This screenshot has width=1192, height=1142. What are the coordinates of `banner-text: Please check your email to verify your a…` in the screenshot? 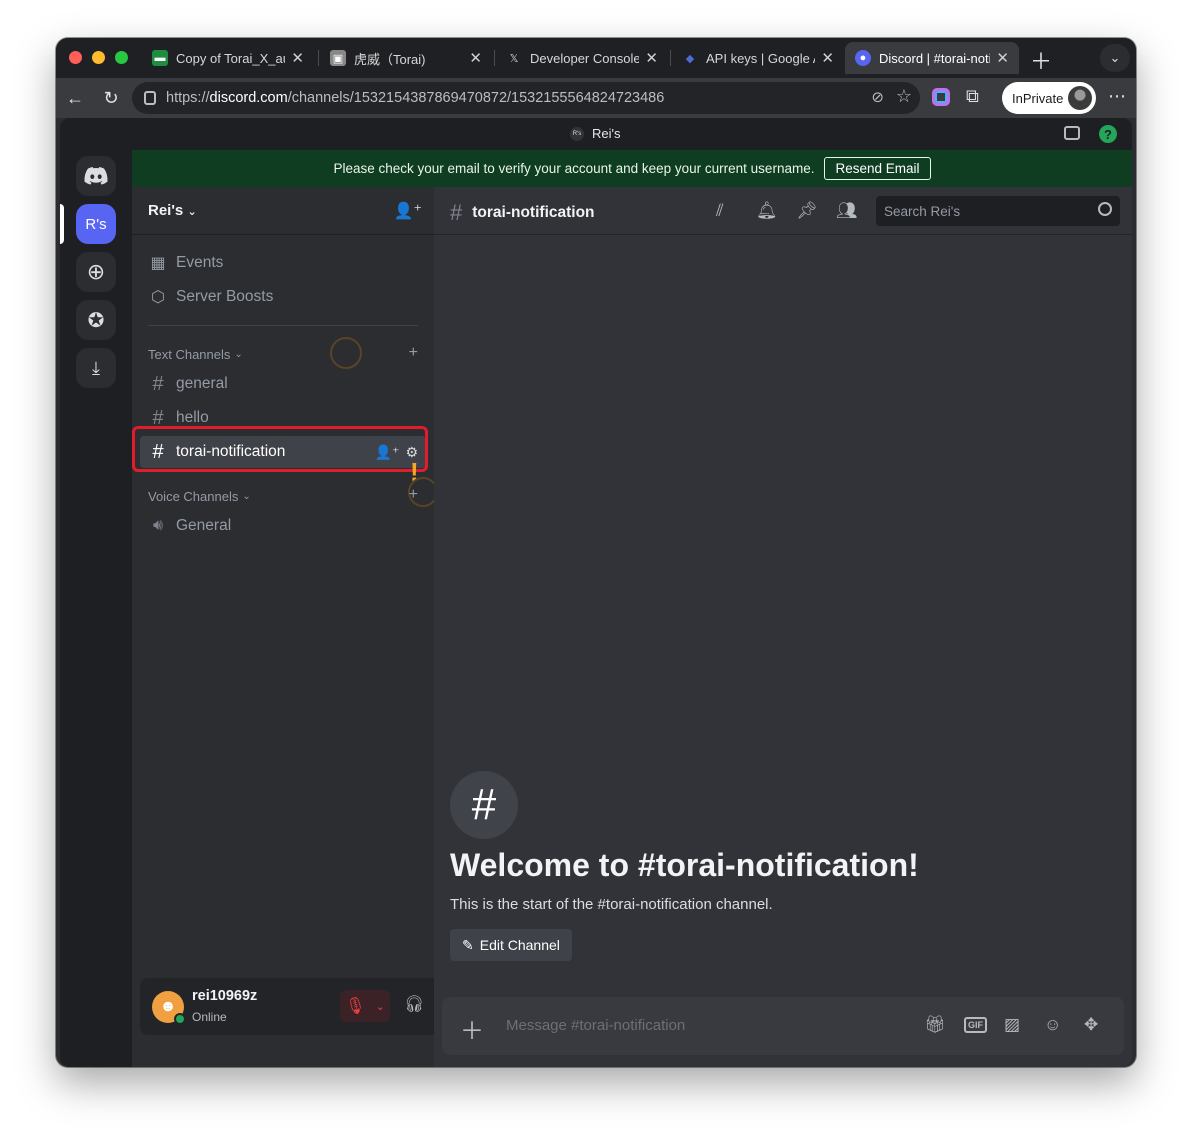 It's located at (574, 168).